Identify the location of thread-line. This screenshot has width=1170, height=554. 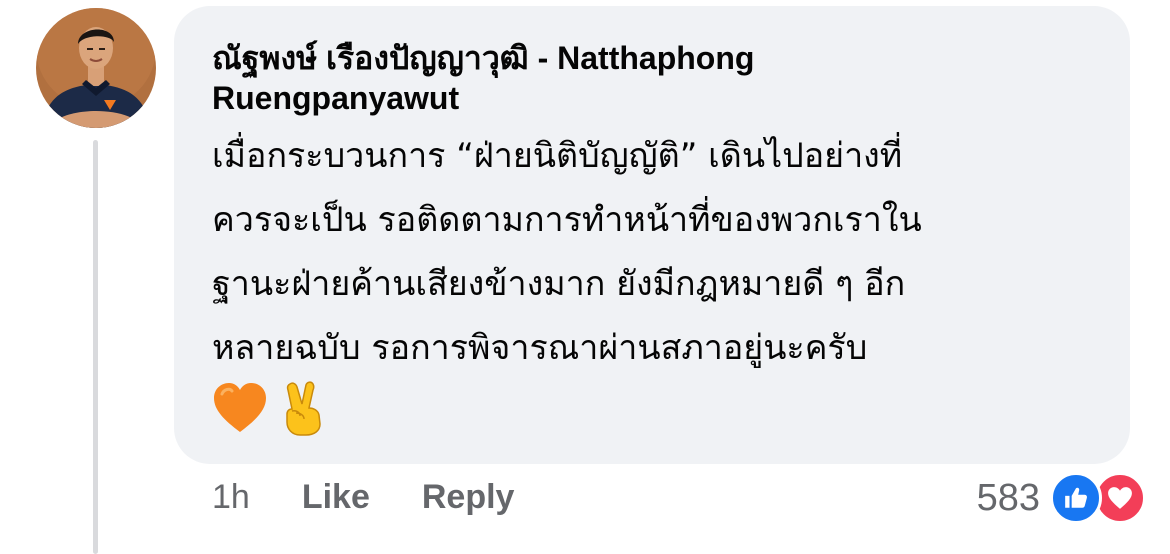
(95, 347).